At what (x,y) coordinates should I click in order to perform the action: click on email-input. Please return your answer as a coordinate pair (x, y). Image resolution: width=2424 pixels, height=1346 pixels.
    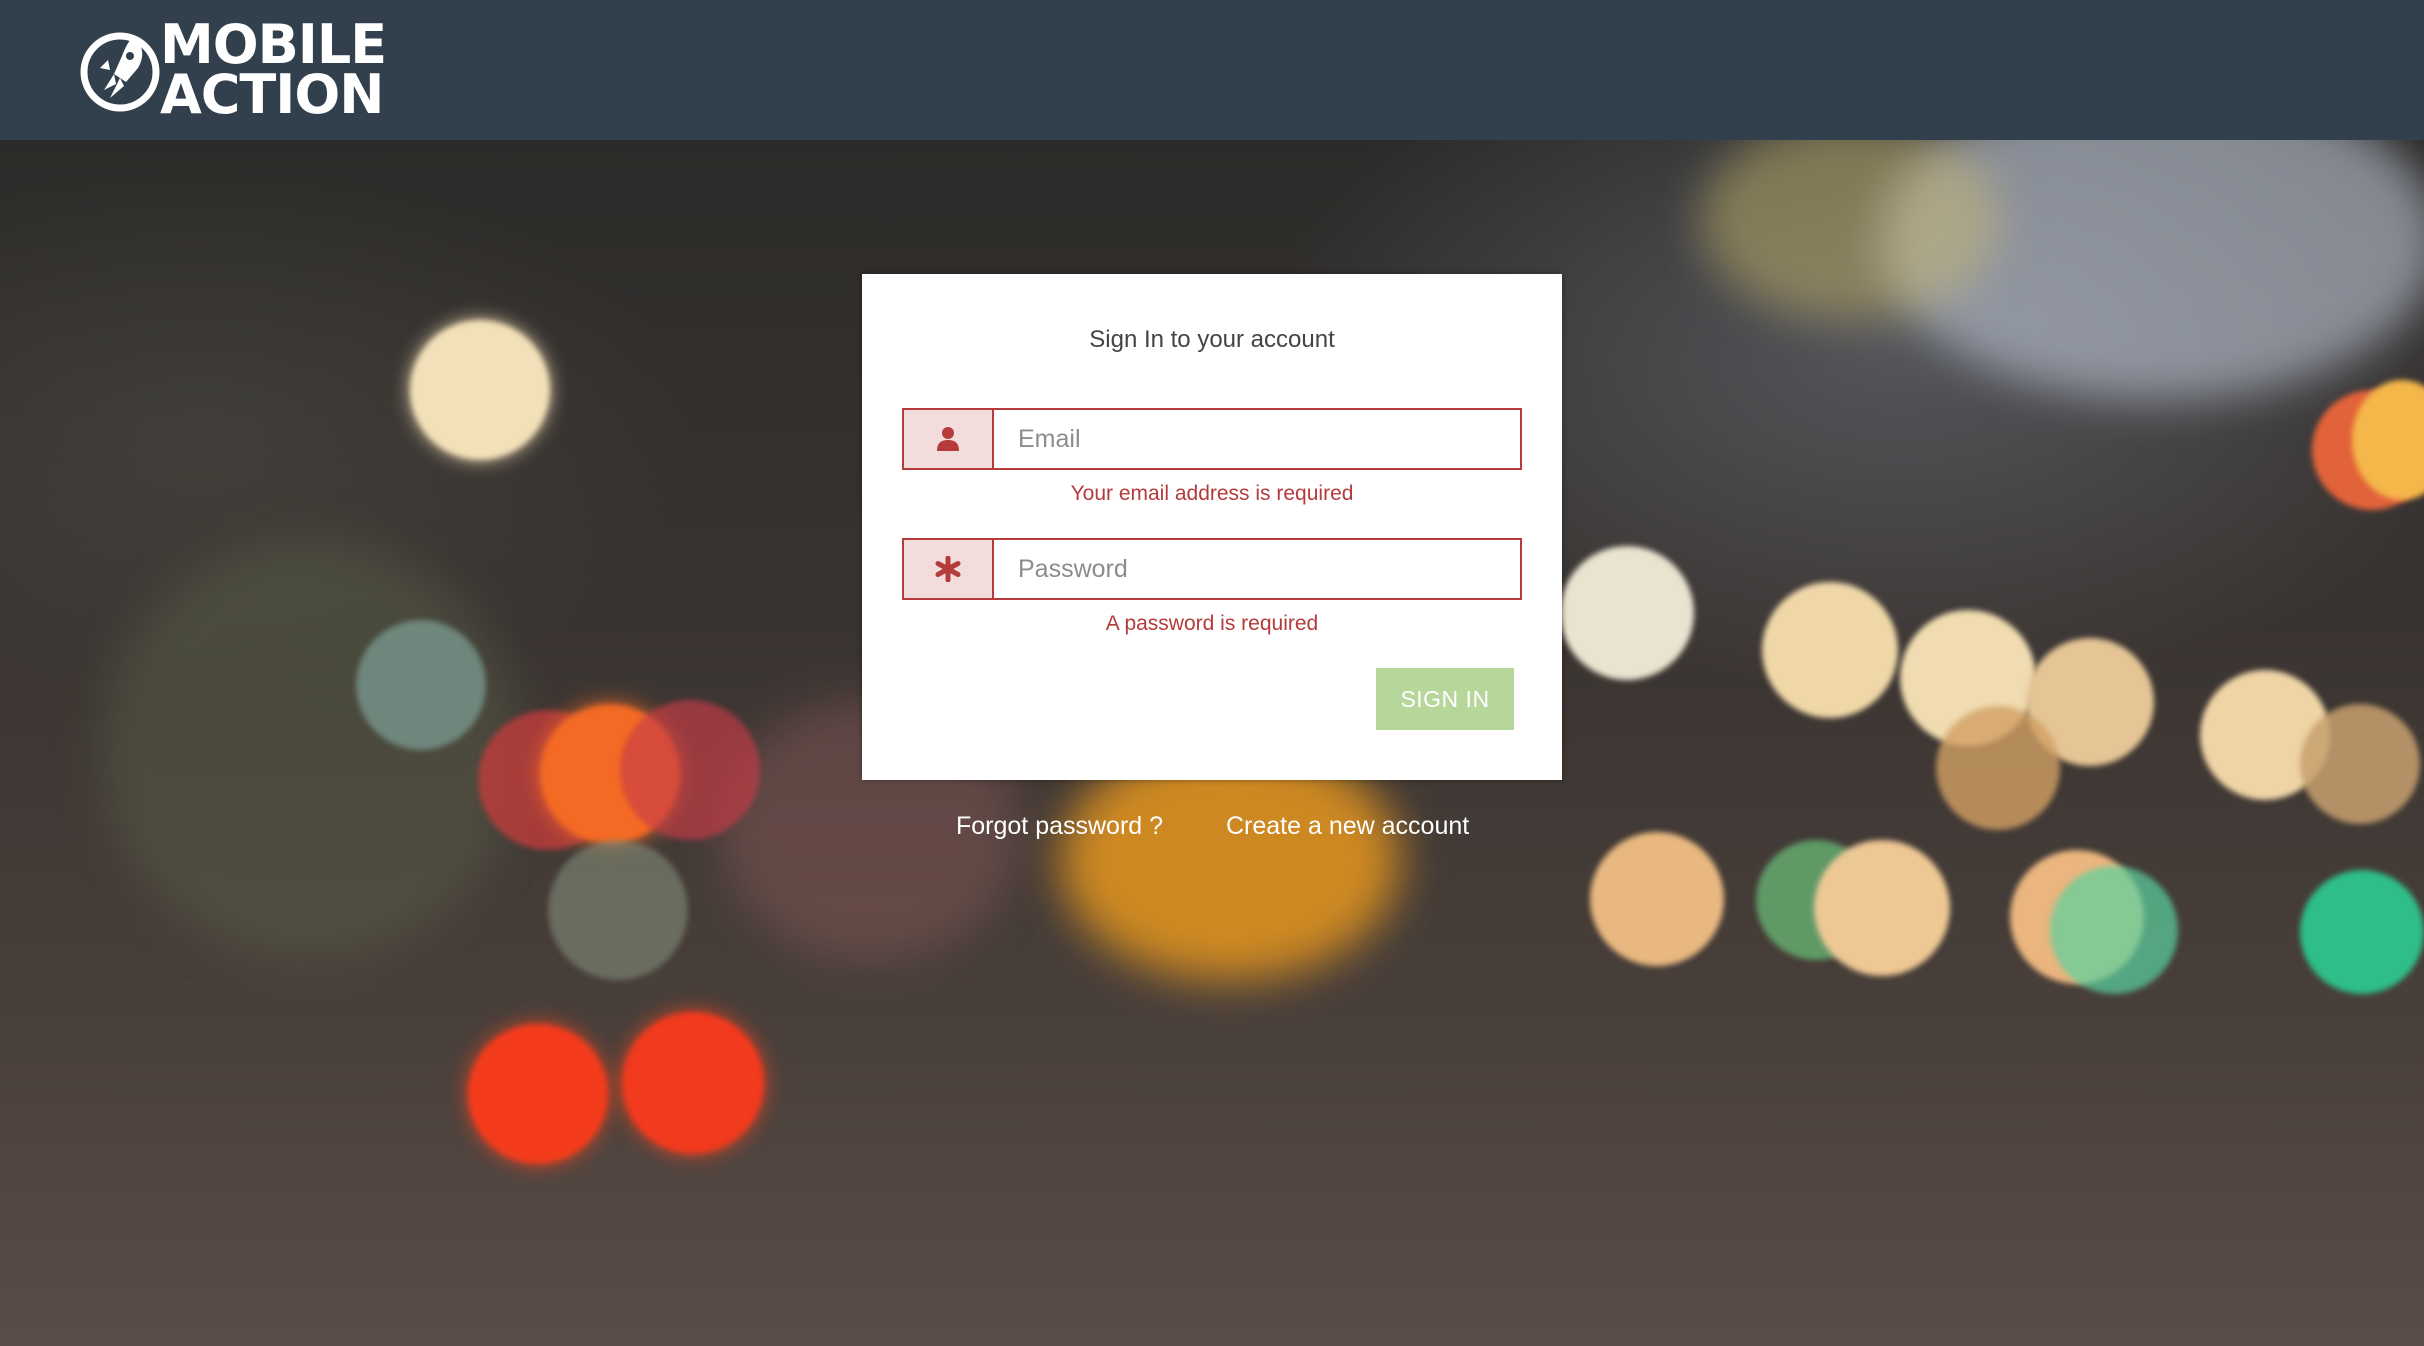
    Looking at the image, I should click on (1257, 439).